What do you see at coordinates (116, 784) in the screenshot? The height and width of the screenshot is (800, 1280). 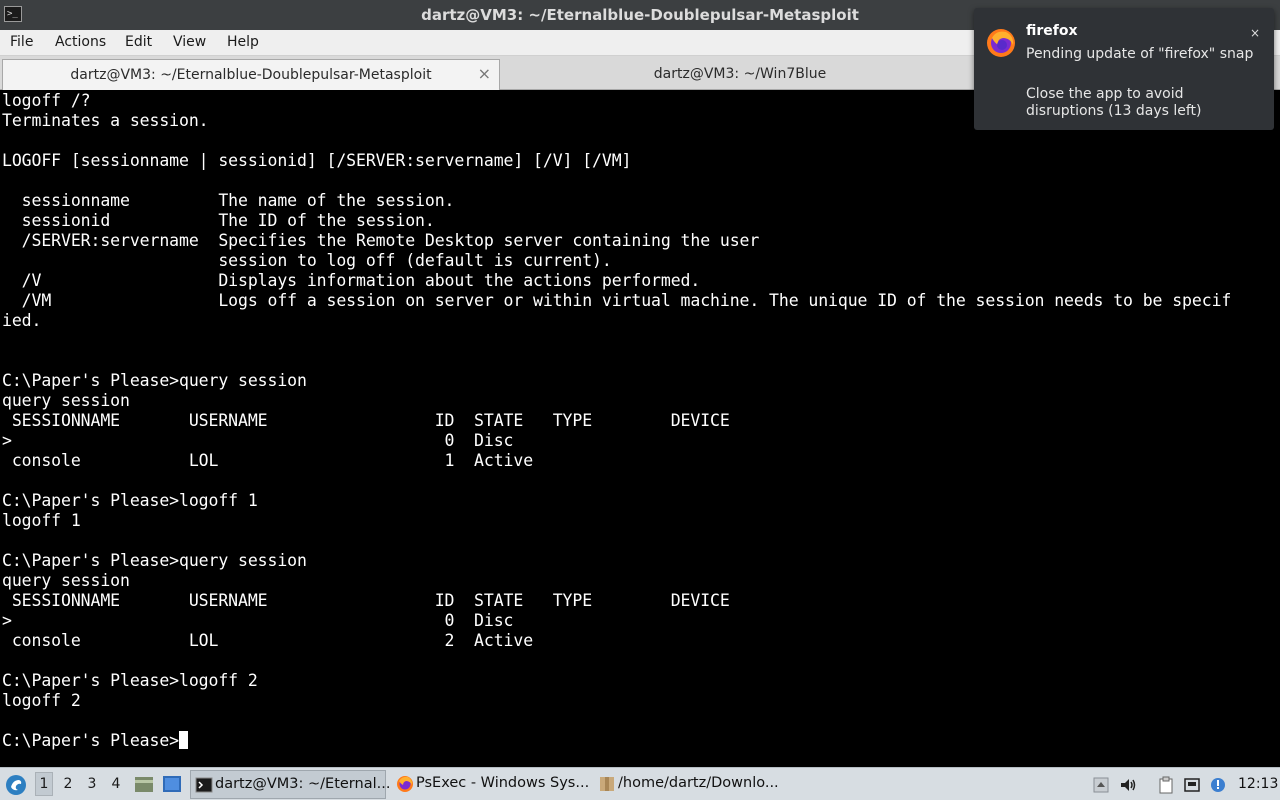 I see `workspace-4: 4` at bounding box center [116, 784].